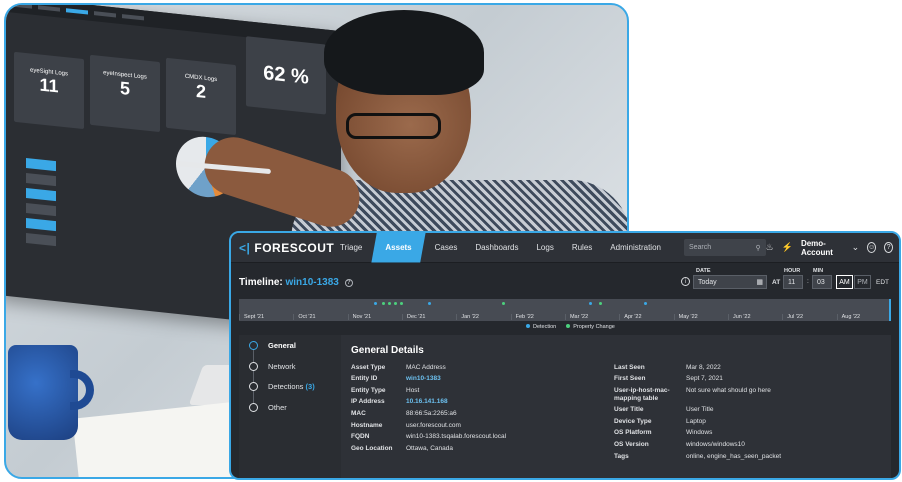 The image size is (902, 482). What do you see at coordinates (398, 248) in the screenshot?
I see `nav-assets: Assets` at bounding box center [398, 248].